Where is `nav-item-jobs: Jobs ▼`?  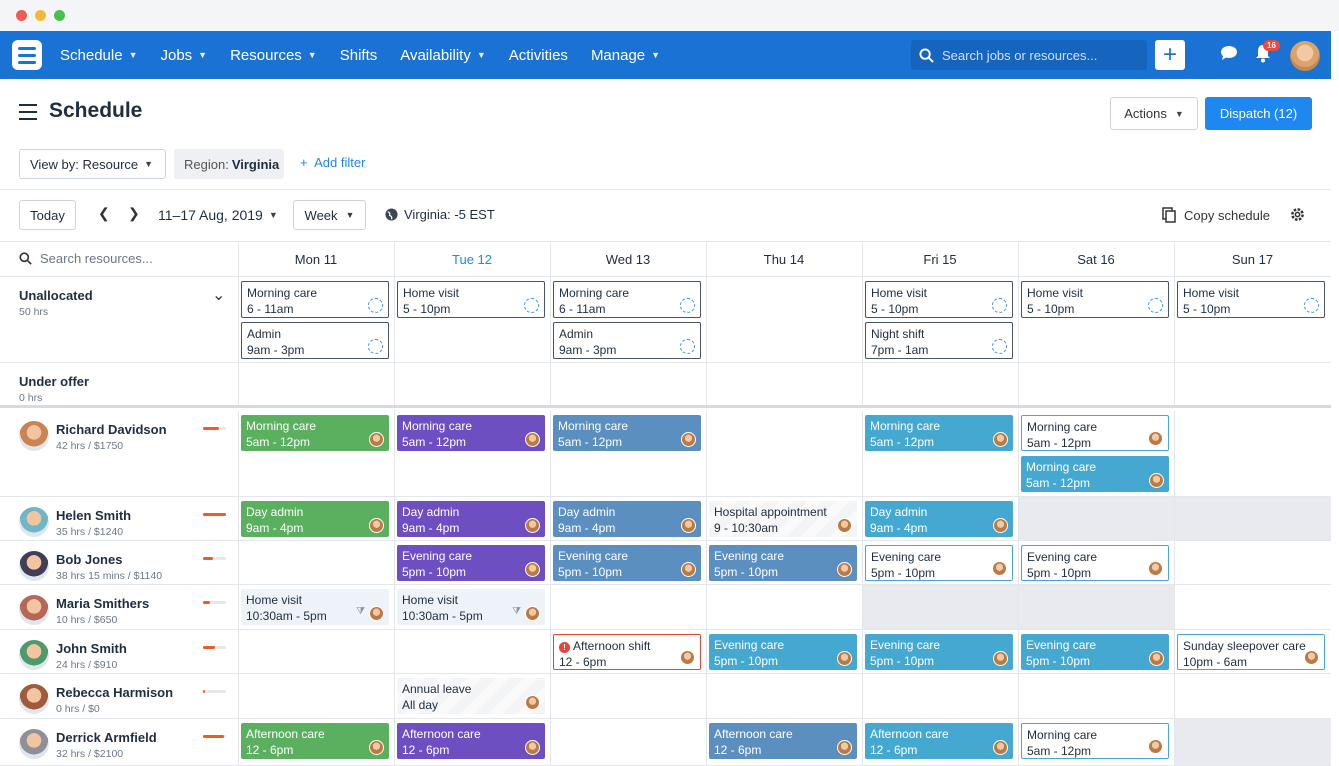 nav-item-jobs: Jobs ▼ is located at coordinates (183, 55).